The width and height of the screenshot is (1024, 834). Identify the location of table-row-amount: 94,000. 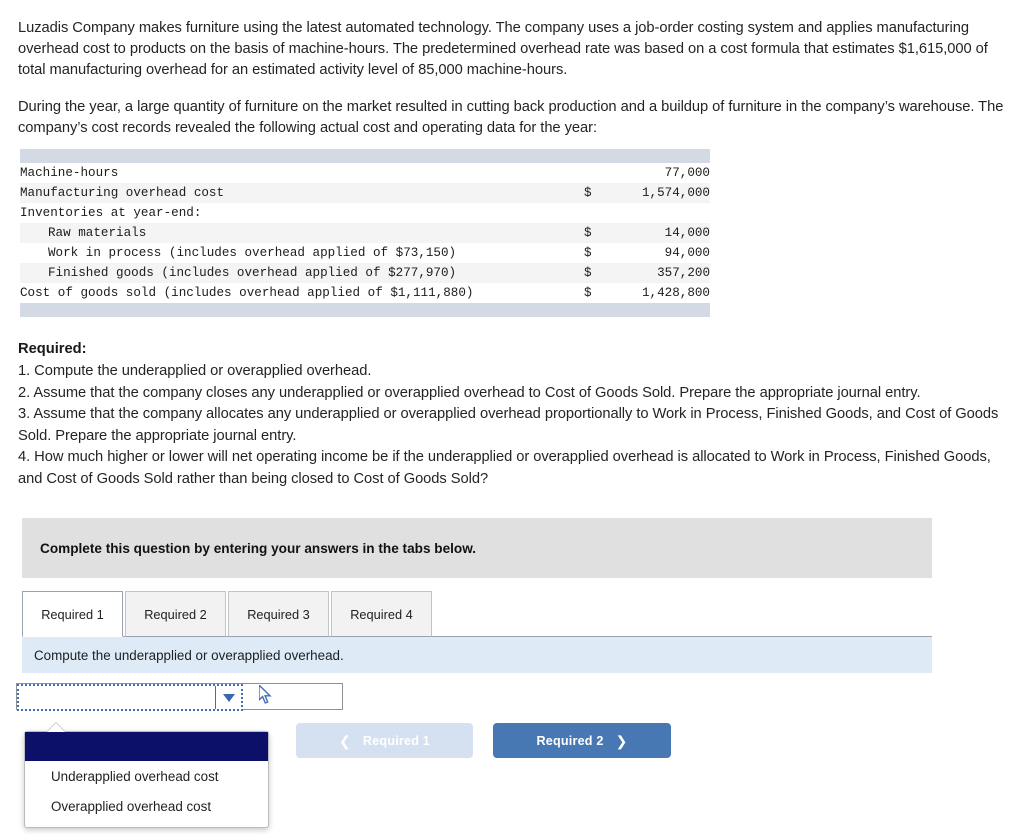
(687, 253).